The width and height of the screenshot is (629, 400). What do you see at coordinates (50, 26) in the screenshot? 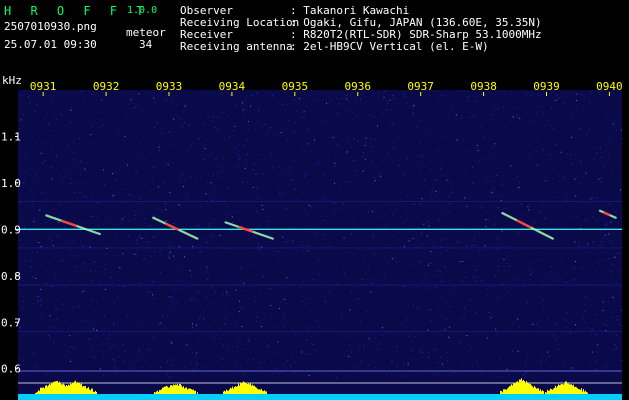
I see `filename: 2507010930.png` at bounding box center [50, 26].